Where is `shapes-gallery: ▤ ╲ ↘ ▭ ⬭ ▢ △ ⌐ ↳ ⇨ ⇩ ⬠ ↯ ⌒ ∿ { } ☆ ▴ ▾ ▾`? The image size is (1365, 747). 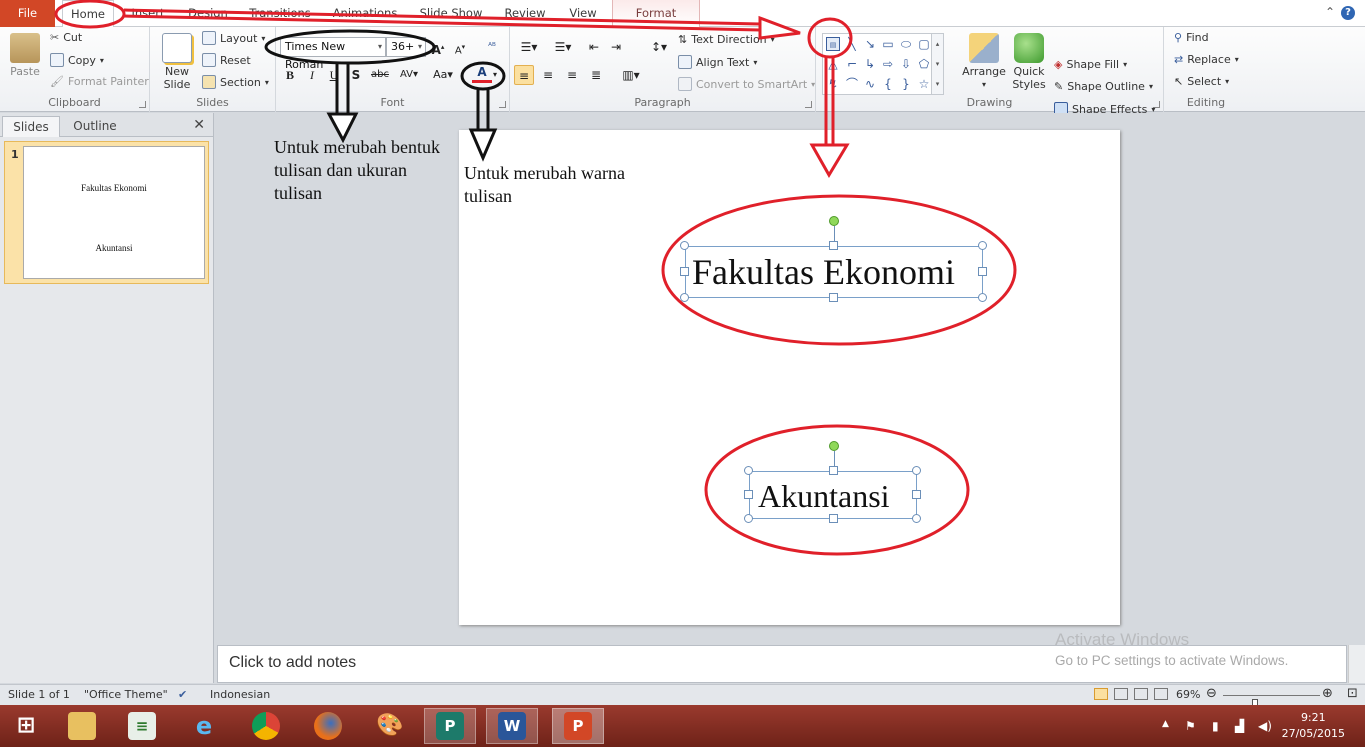 shapes-gallery: ▤ ╲ ↘ ▭ ⬭ ▢ △ ⌐ ↳ ⇨ ⇩ ⬠ ↯ ⌒ ∿ { } ☆ ▴ ▾ ▾ is located at coordinates (883, 64).